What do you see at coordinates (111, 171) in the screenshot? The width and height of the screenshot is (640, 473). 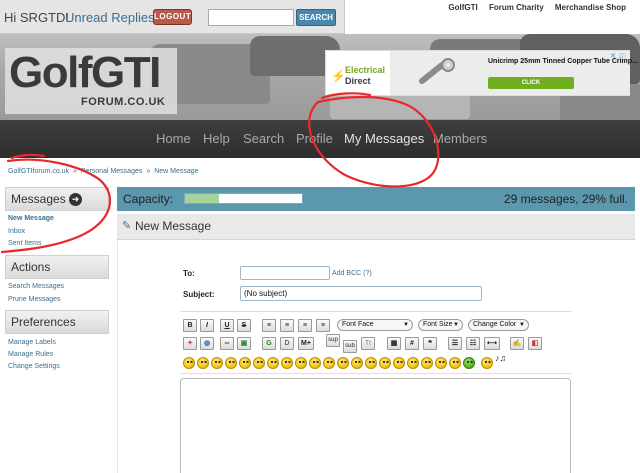 I see `breadcrumb-personal-messages: Personal Messages` at bounding box center [111, 171].